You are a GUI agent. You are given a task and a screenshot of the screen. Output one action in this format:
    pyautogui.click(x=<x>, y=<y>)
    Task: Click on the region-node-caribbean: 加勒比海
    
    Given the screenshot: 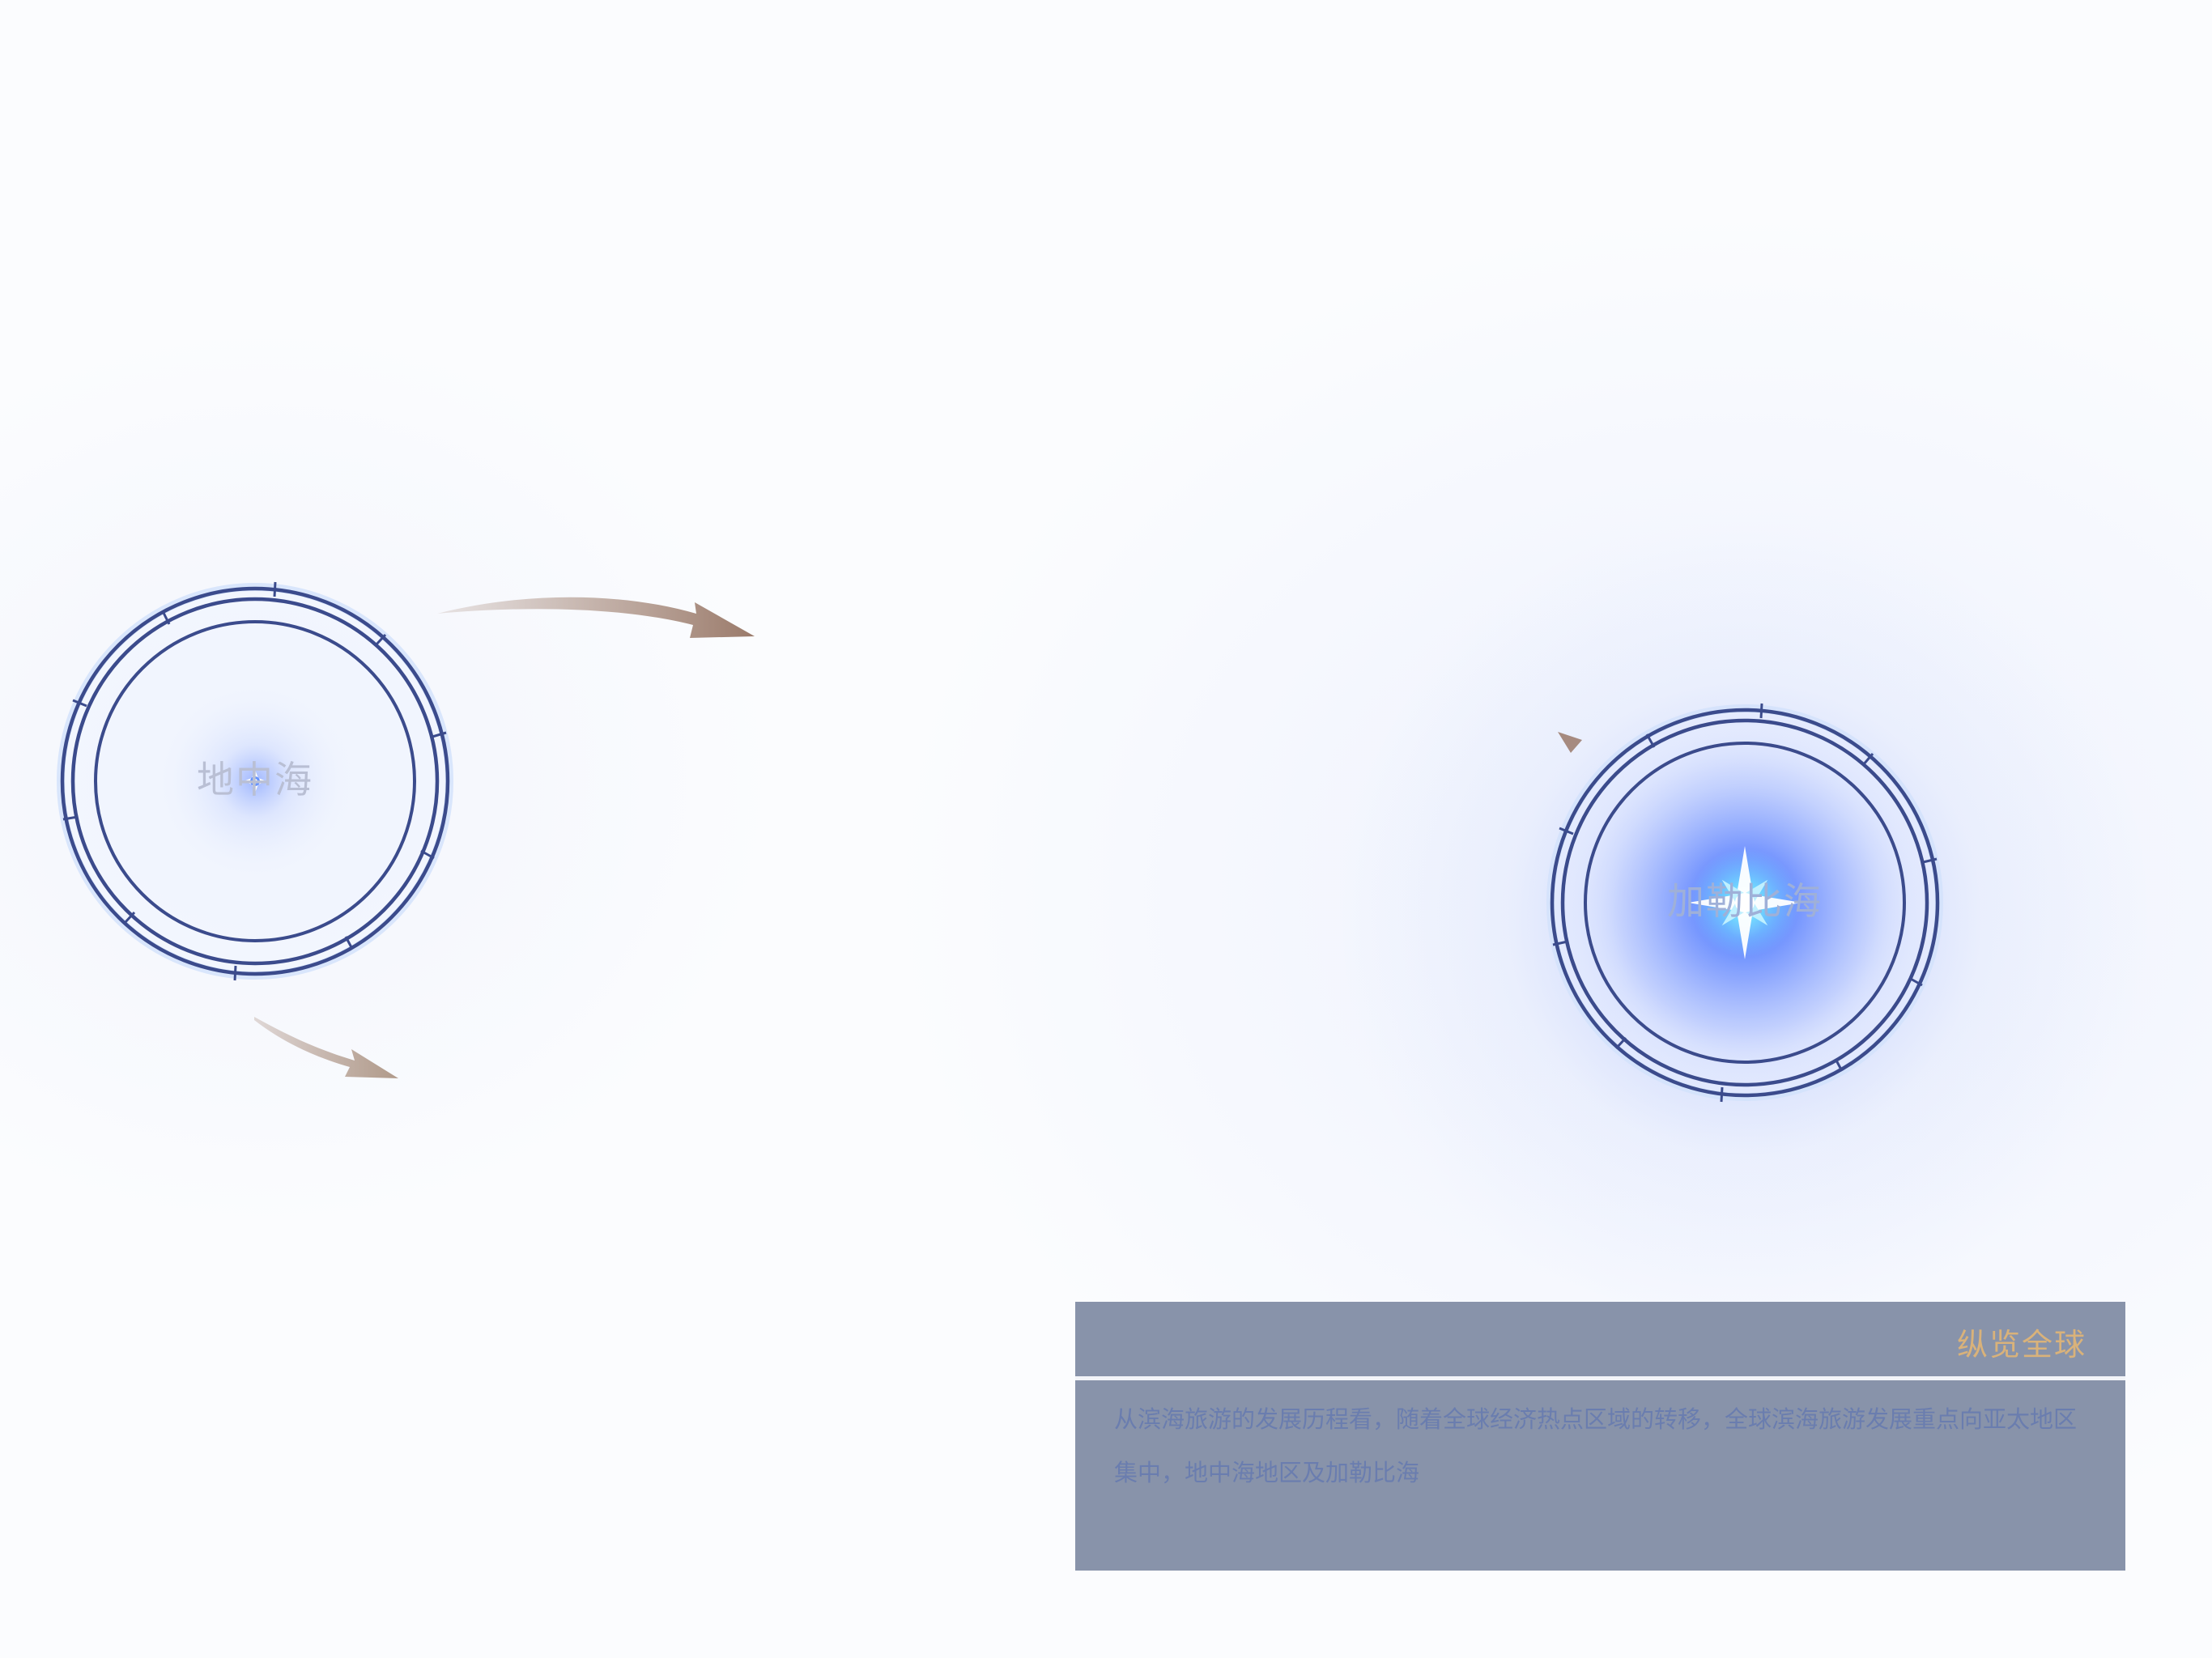 What is the action you would take?
    pyautogui.click(x=1745, y=902)
    